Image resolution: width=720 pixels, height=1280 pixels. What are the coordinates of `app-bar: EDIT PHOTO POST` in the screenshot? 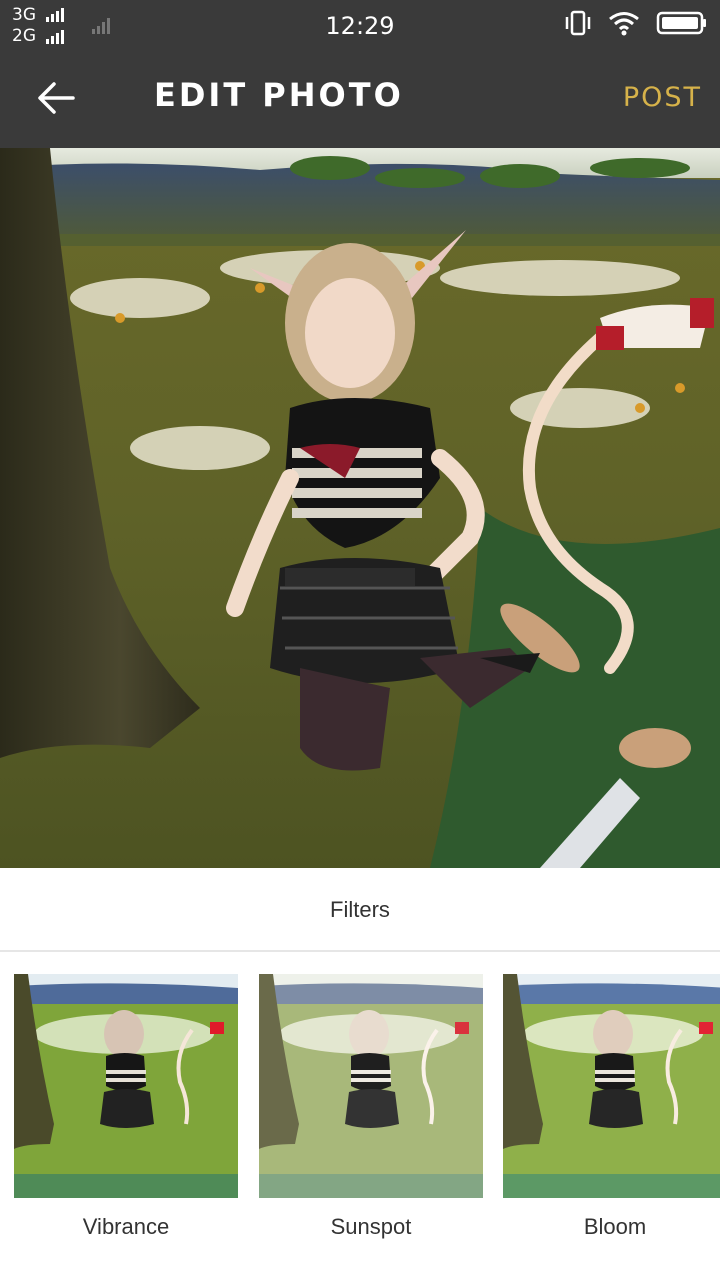 It's located at (360, 98).